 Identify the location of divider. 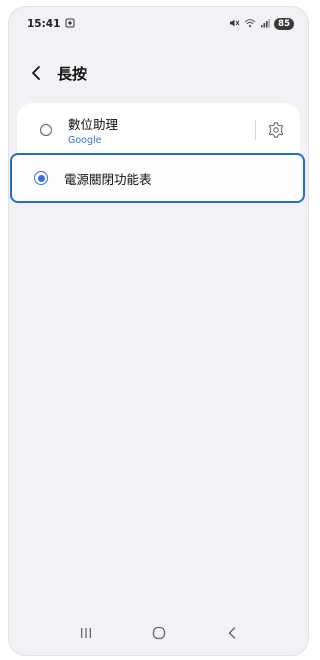
(255, 130).